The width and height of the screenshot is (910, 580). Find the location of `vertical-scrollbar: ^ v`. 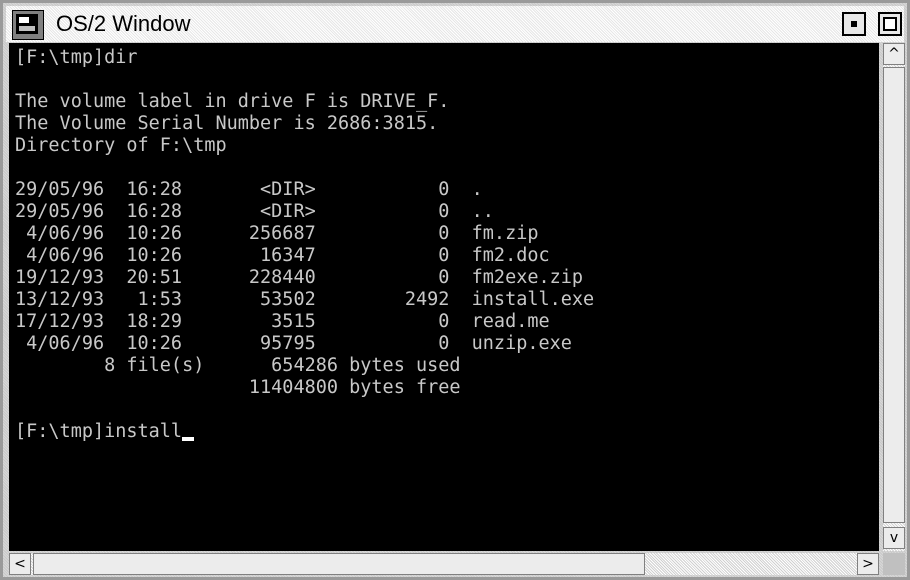

vertical-scrollbar: ^ v is located at coordinates (894, 297).